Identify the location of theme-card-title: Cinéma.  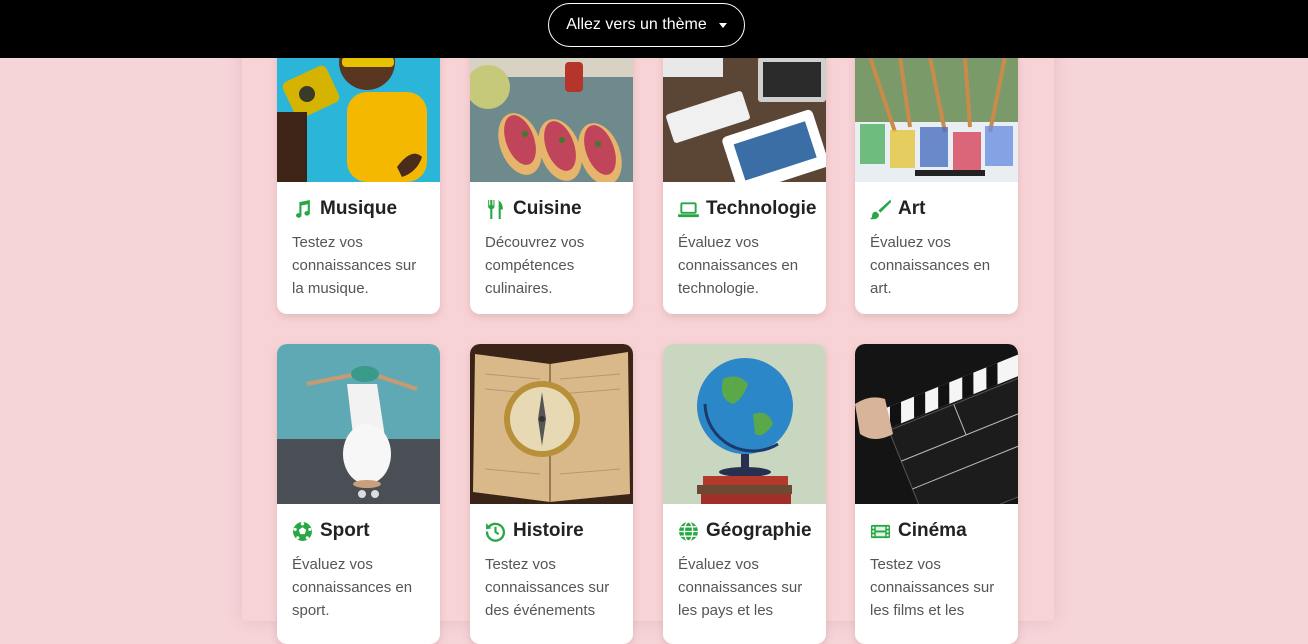
(936, 523).